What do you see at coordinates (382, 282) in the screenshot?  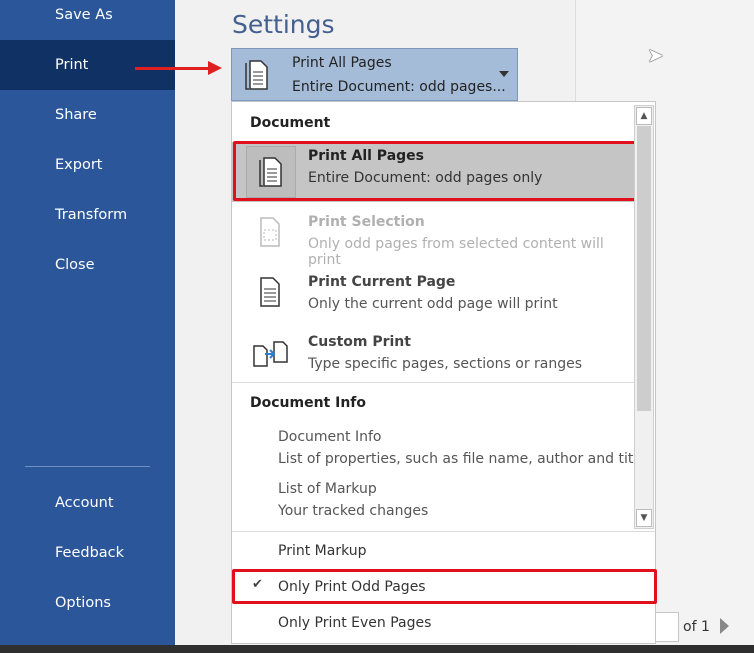 I see `item-title: Print Current Page` at bounding box center [382, 282].